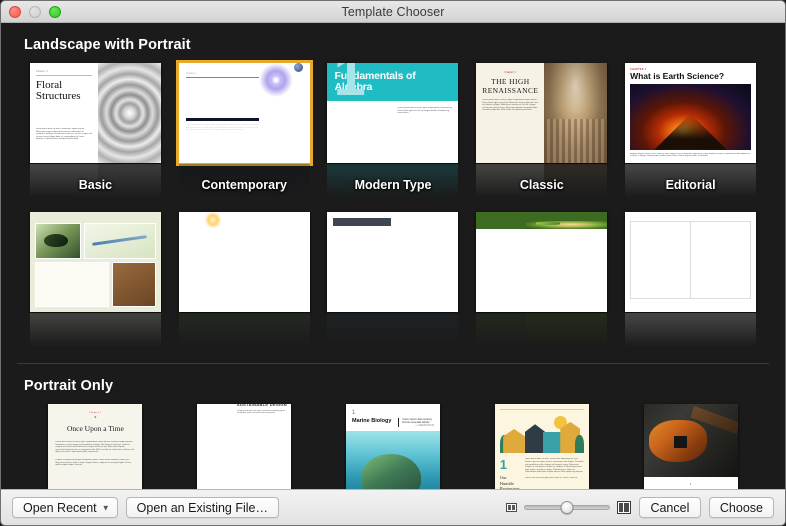 Image resolution: width=786 pixels, height=526 pixels. I want to click on thumb-image-butterfly, so click(57, 241).